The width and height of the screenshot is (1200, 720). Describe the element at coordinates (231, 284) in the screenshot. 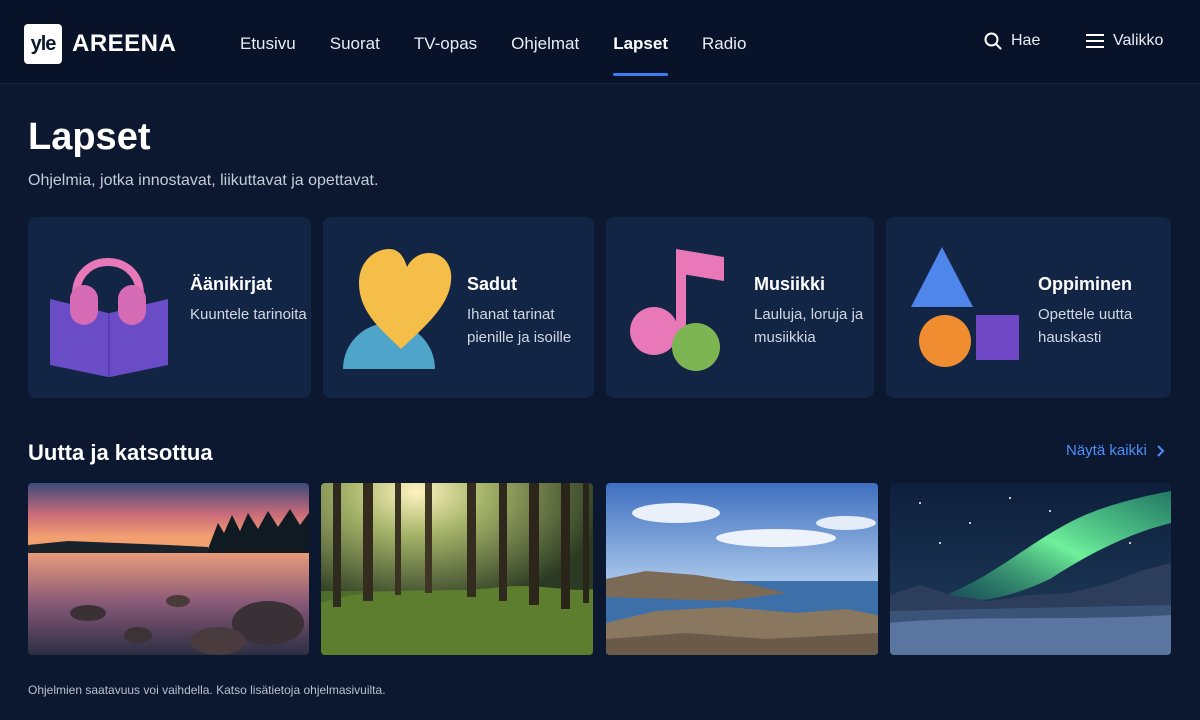

I see `category-title: Äänikirjat` at that location.